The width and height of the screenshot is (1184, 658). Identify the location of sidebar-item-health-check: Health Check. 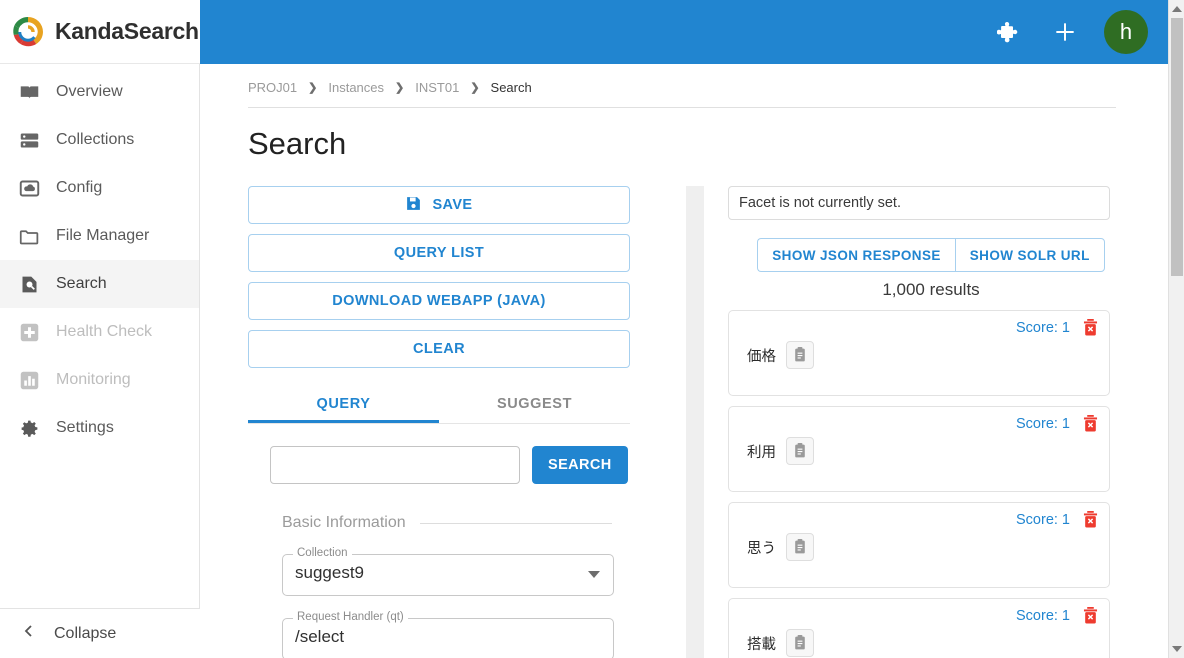
(99, 332).